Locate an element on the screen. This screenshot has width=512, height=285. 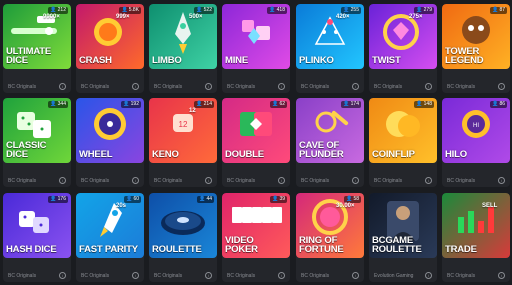
game-card: 👤 5.8K 999× CRASH BC Originals i is located at coordinates (110, 48).